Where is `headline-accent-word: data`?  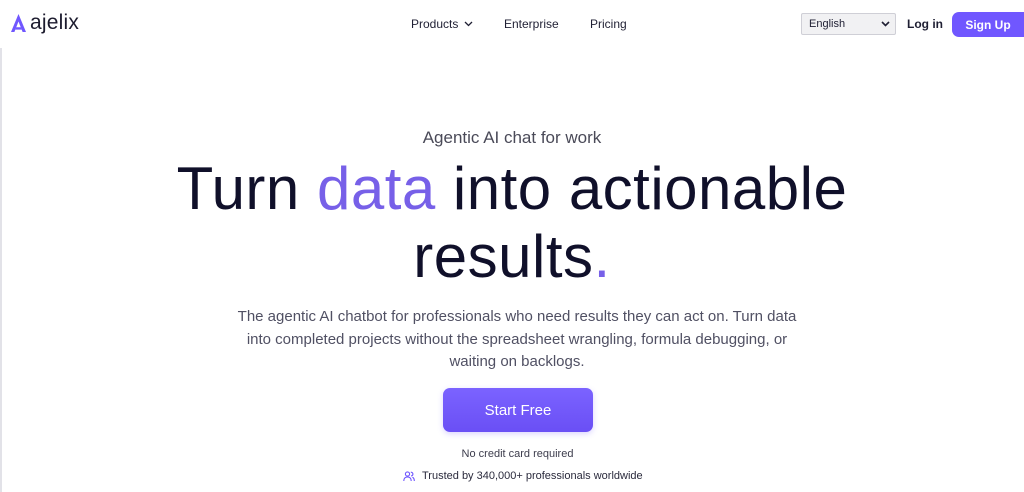
headline-accent-word: data is located at coordinates (376, 188).